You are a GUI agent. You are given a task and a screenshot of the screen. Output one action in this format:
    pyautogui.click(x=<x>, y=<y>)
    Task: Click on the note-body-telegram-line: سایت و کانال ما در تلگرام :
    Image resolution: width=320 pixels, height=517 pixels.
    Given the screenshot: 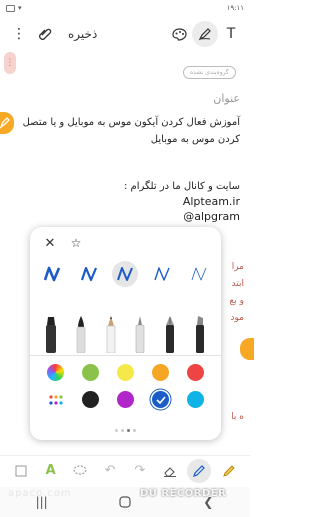 What is the action you would take?
    pyautogui.click(x=125, y=186)
    